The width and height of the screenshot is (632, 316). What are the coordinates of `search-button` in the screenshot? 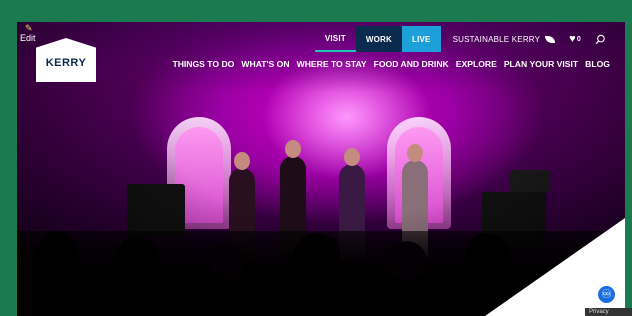 It's located at (600, 39).